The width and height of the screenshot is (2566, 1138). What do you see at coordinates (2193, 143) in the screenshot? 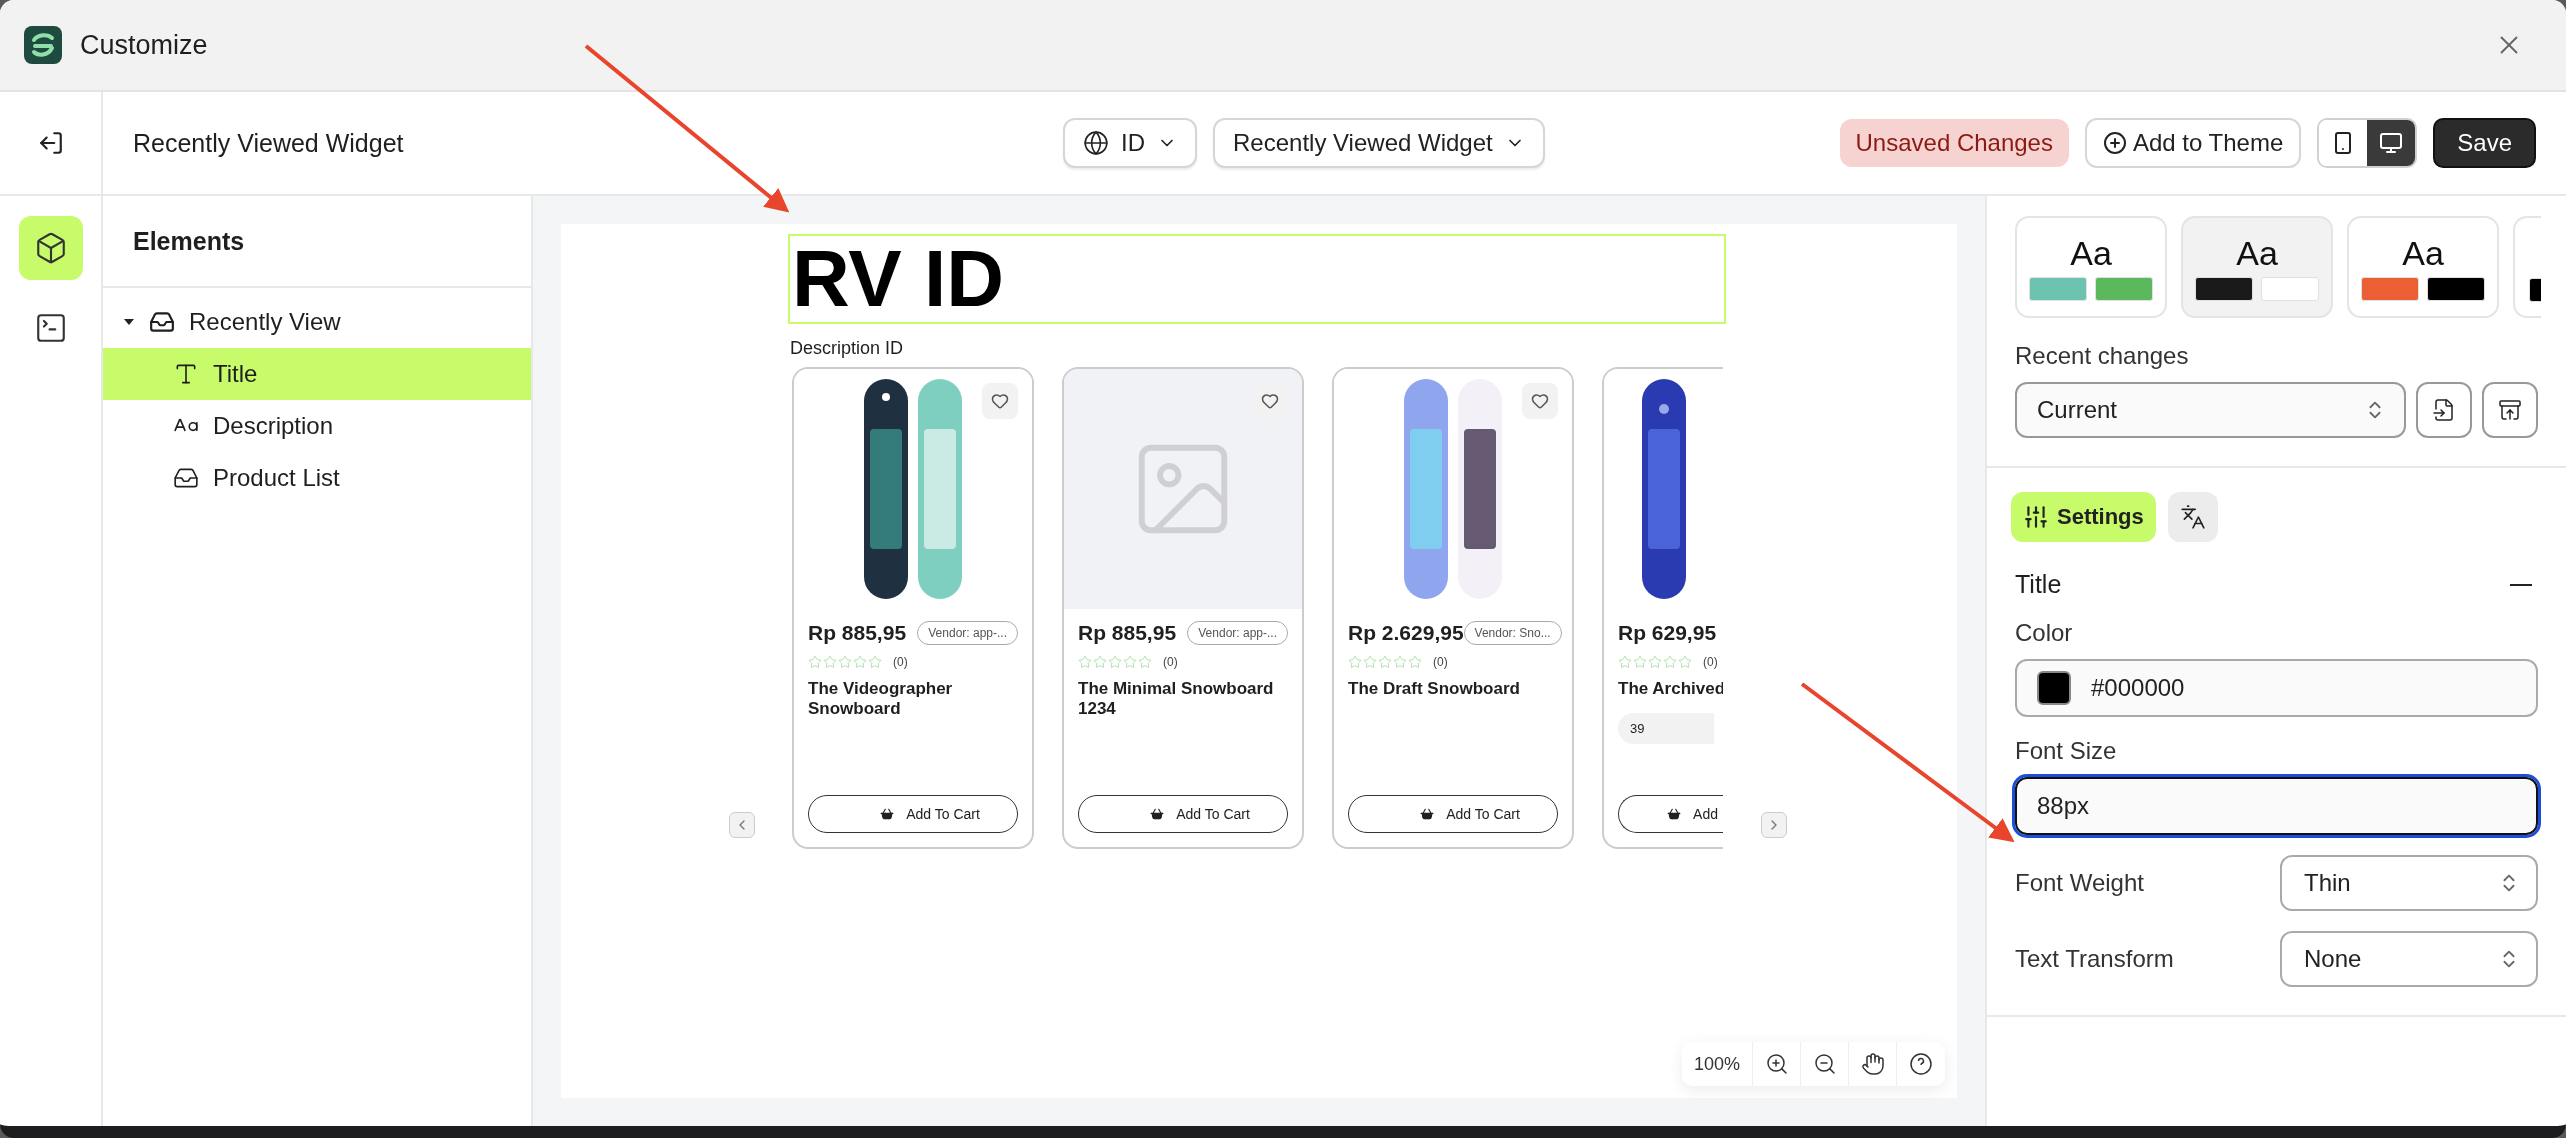
I see `add-to-theme-button: Add to Theme` at bounding box center [2193, 143].